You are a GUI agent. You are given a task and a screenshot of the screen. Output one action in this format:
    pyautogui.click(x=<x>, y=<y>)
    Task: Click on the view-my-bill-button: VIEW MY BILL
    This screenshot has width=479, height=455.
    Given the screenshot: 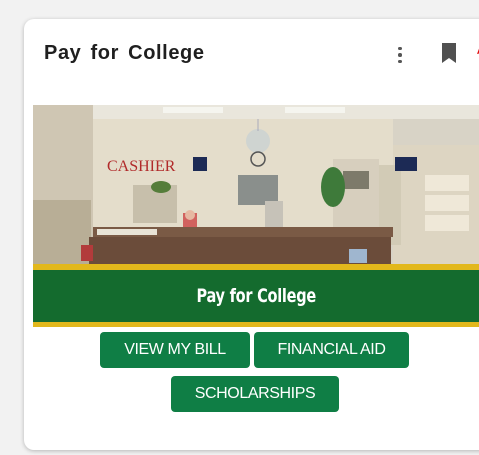 What is the action you would take?
    pyautogui.click(x=175, y=350)
    